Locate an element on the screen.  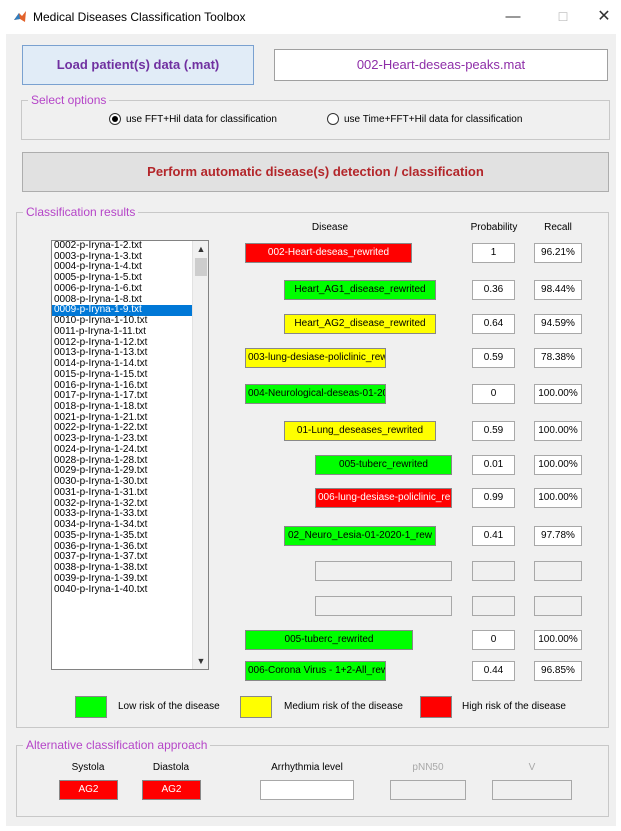
scroll-down-arrow-icon: ▼ is located at coordinates (200, 661).